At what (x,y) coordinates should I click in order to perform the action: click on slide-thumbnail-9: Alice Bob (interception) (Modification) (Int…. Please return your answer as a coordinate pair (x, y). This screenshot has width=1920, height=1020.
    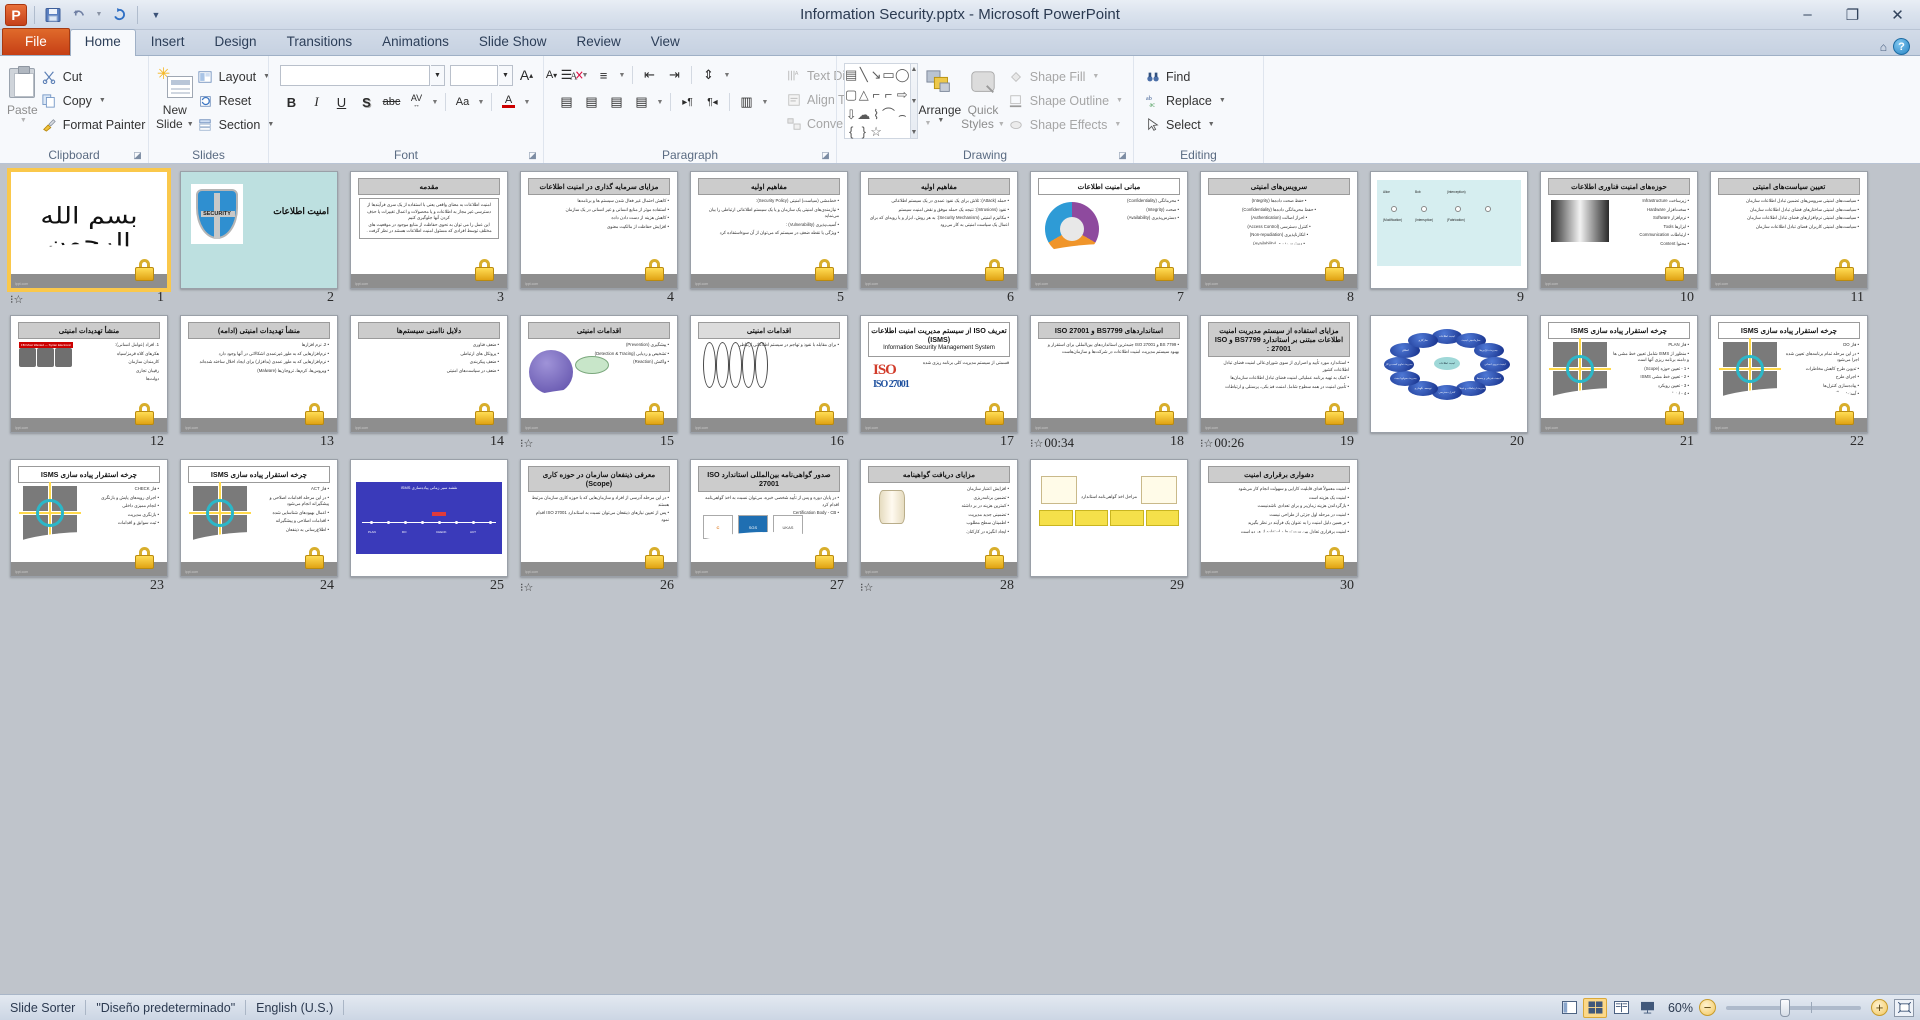
    Looking at the image, I should click on (1455, 240).